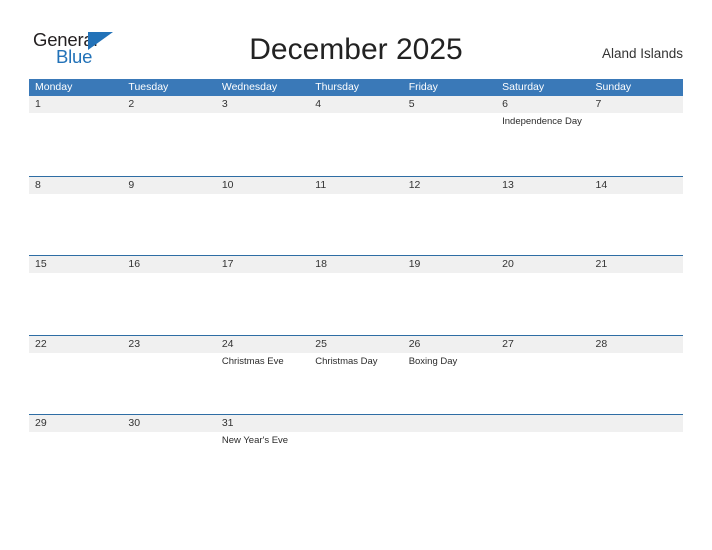 Image resolution: width=712 pixels, height=550 pixels. Describe the element at coordinates (75, 104) in the screenshot. I see `day-number-1: 1` at that location.